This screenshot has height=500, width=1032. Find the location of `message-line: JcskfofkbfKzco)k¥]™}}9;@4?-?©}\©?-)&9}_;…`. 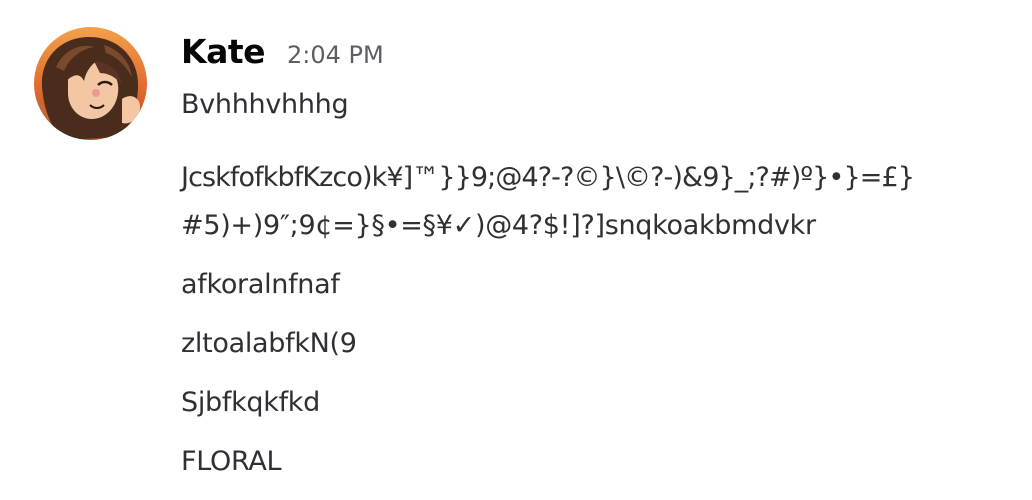

message-line: JcskfofkbfKzco)k¥]™}}9;@4?-?©}\©?-)&9}_;… is located at coordinates (548, 177).